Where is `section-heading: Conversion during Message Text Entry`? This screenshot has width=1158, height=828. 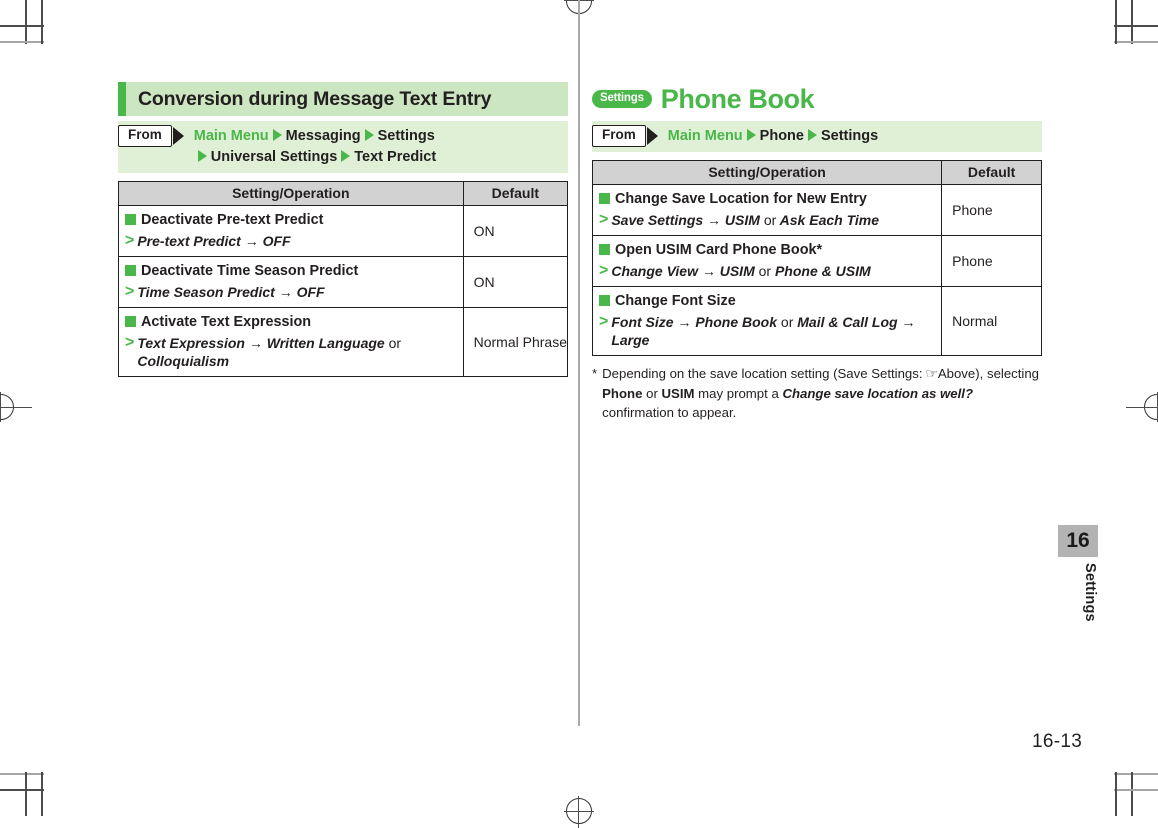
section-heading: Conversion during Message Text Entry is located at coordinates (343, 99).